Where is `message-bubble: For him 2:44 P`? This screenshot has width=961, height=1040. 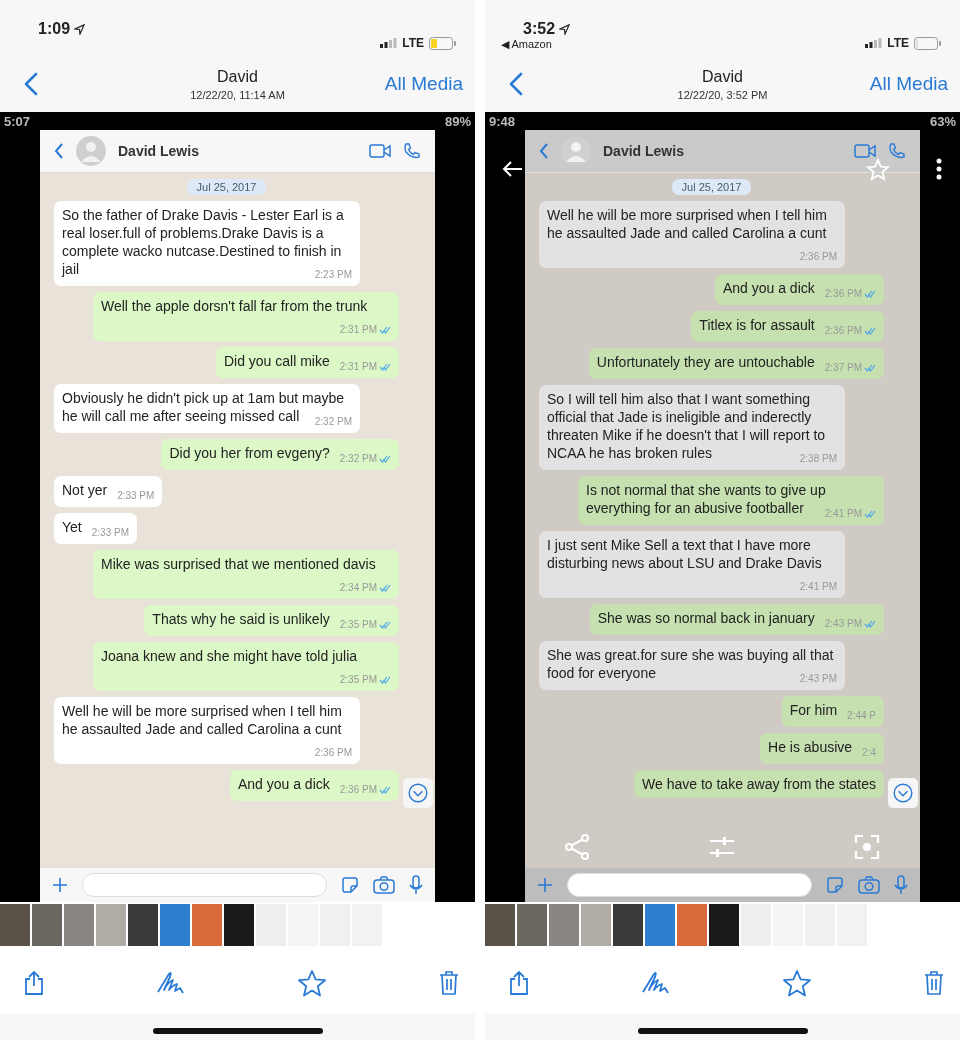 message-bubble: For him 2:44 P is located at coordinates (832, 711).